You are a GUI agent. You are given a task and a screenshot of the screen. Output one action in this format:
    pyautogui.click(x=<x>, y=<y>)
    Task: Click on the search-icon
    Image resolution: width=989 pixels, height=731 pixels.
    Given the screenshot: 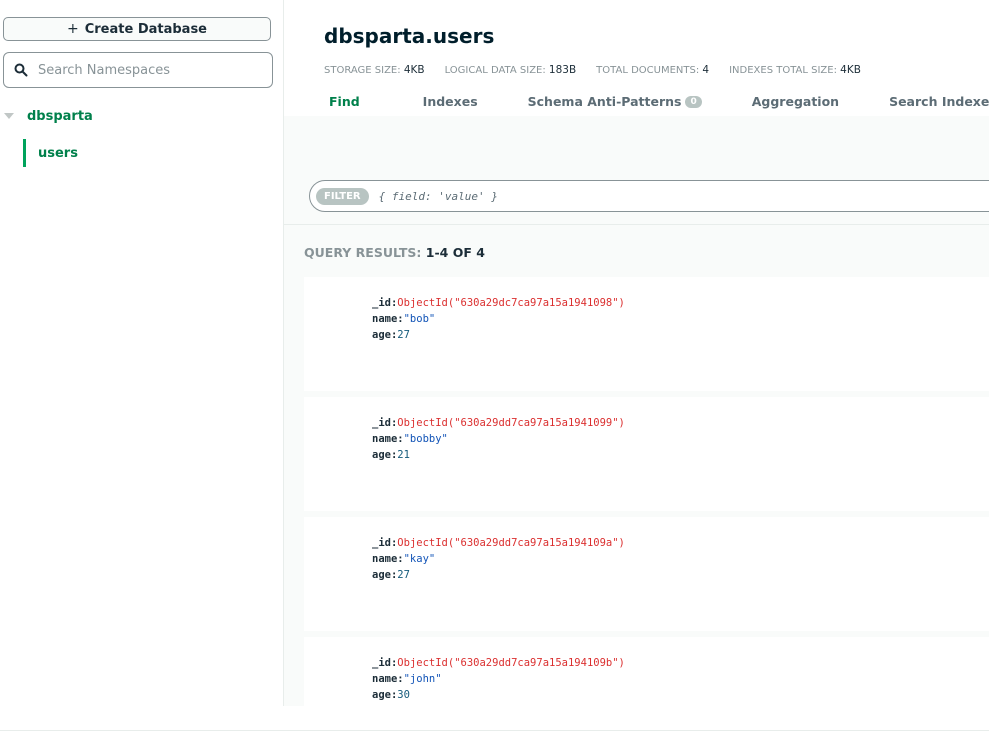 What is the action you would take?
    pyautogui.click(x=21, y=70)
    